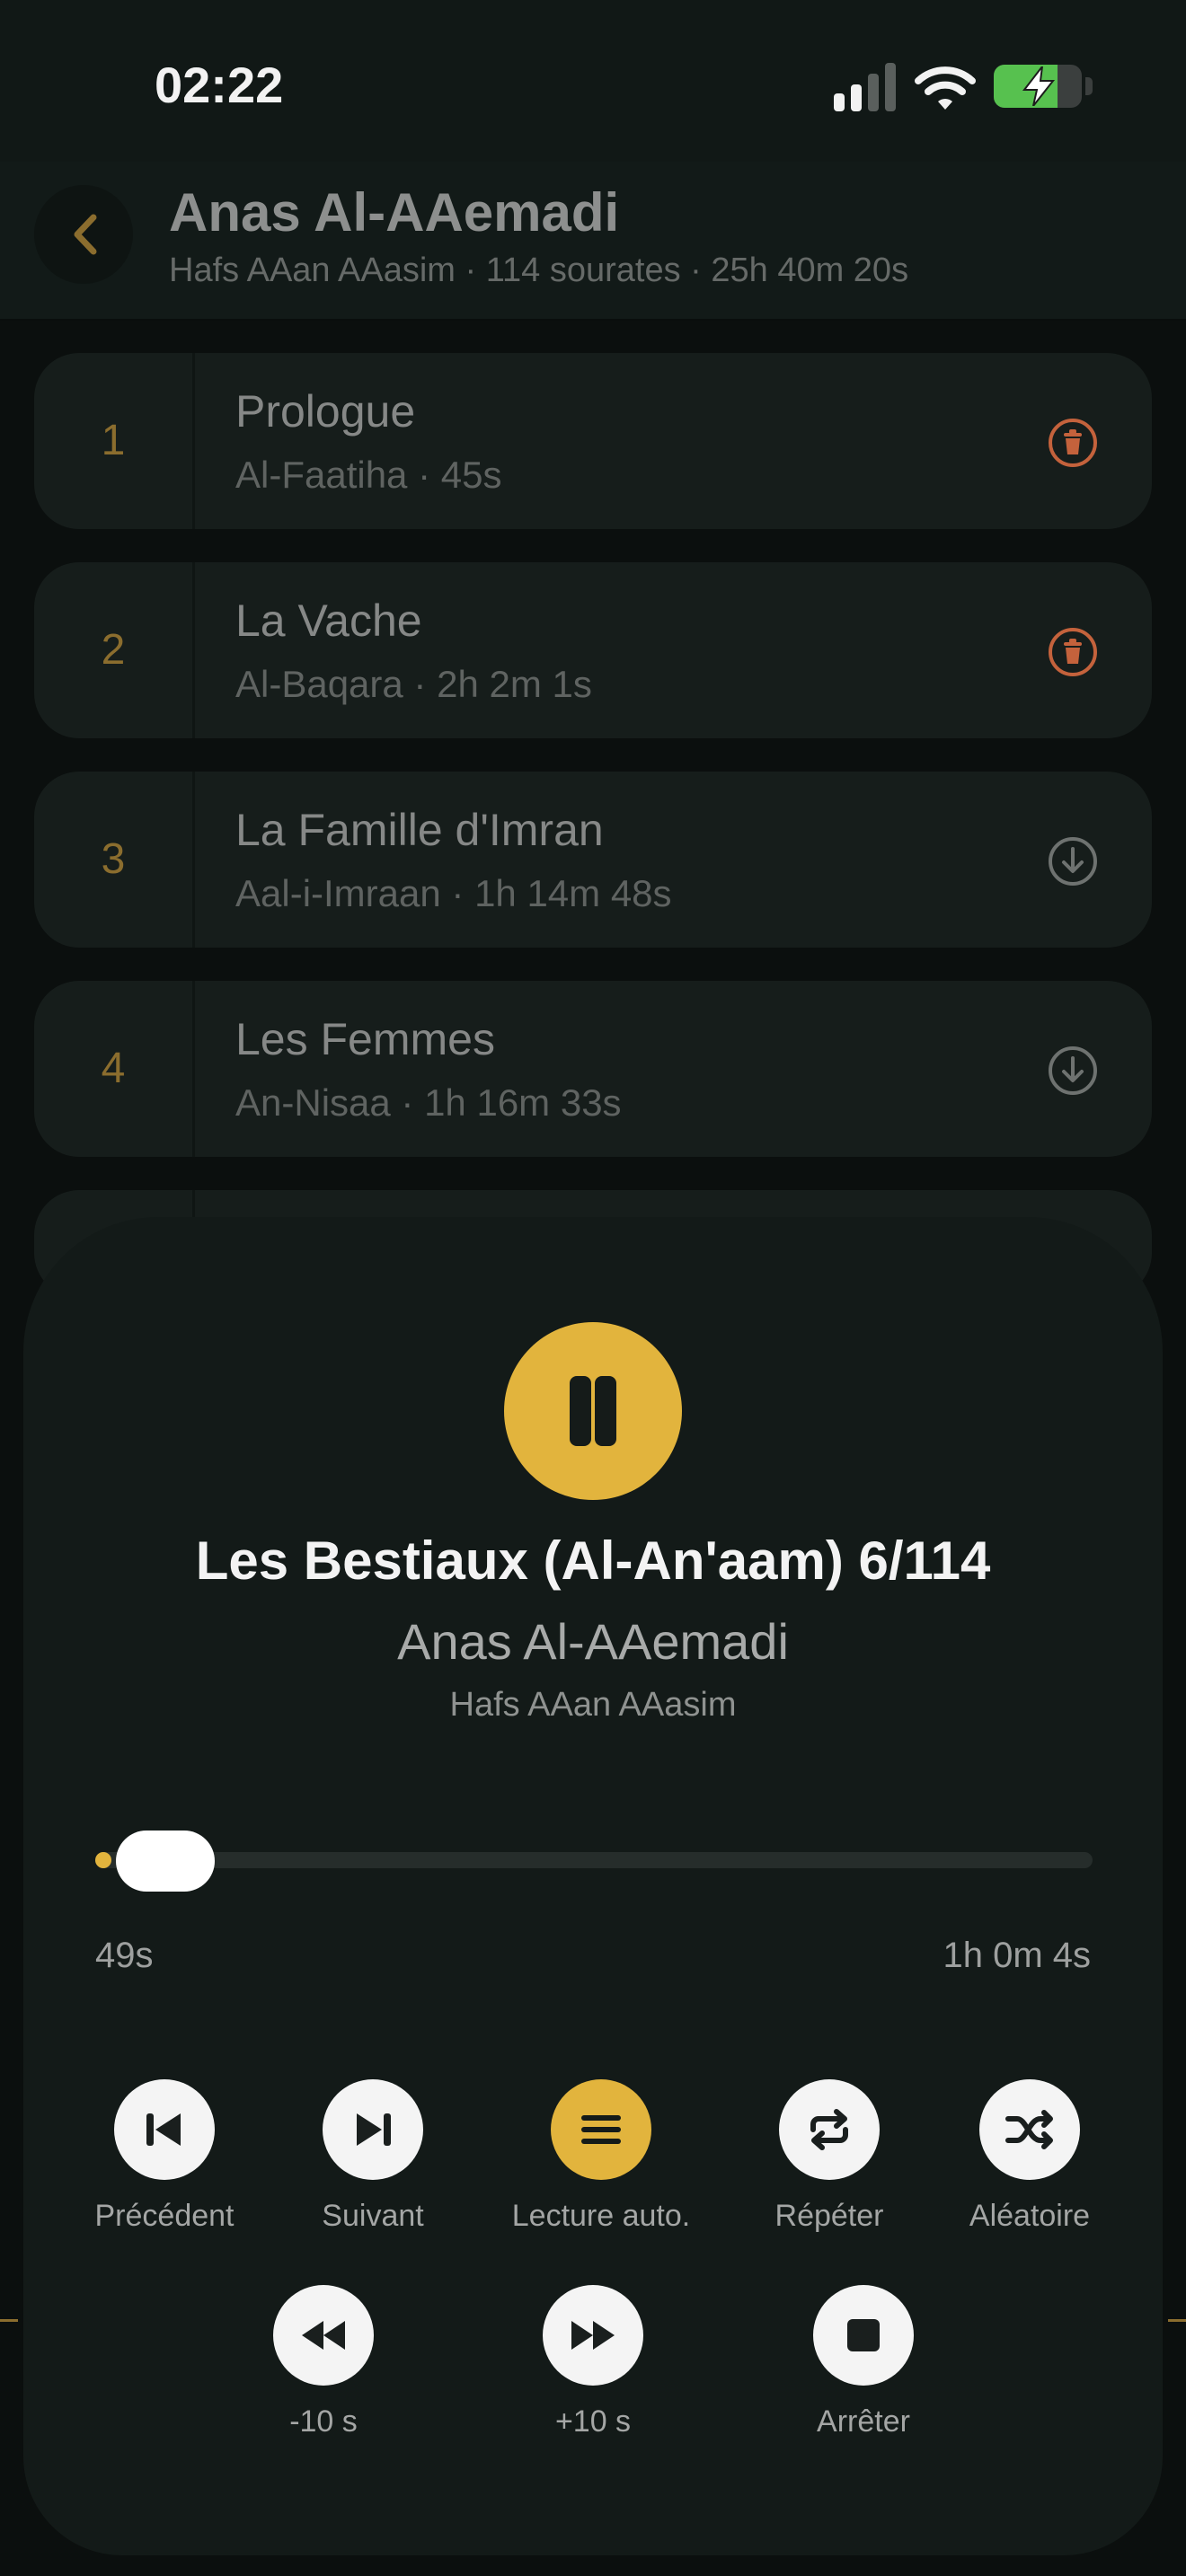 The width and height of the screenshot is (1186, 2576). I want to click on next-button, so click(373, 2129).